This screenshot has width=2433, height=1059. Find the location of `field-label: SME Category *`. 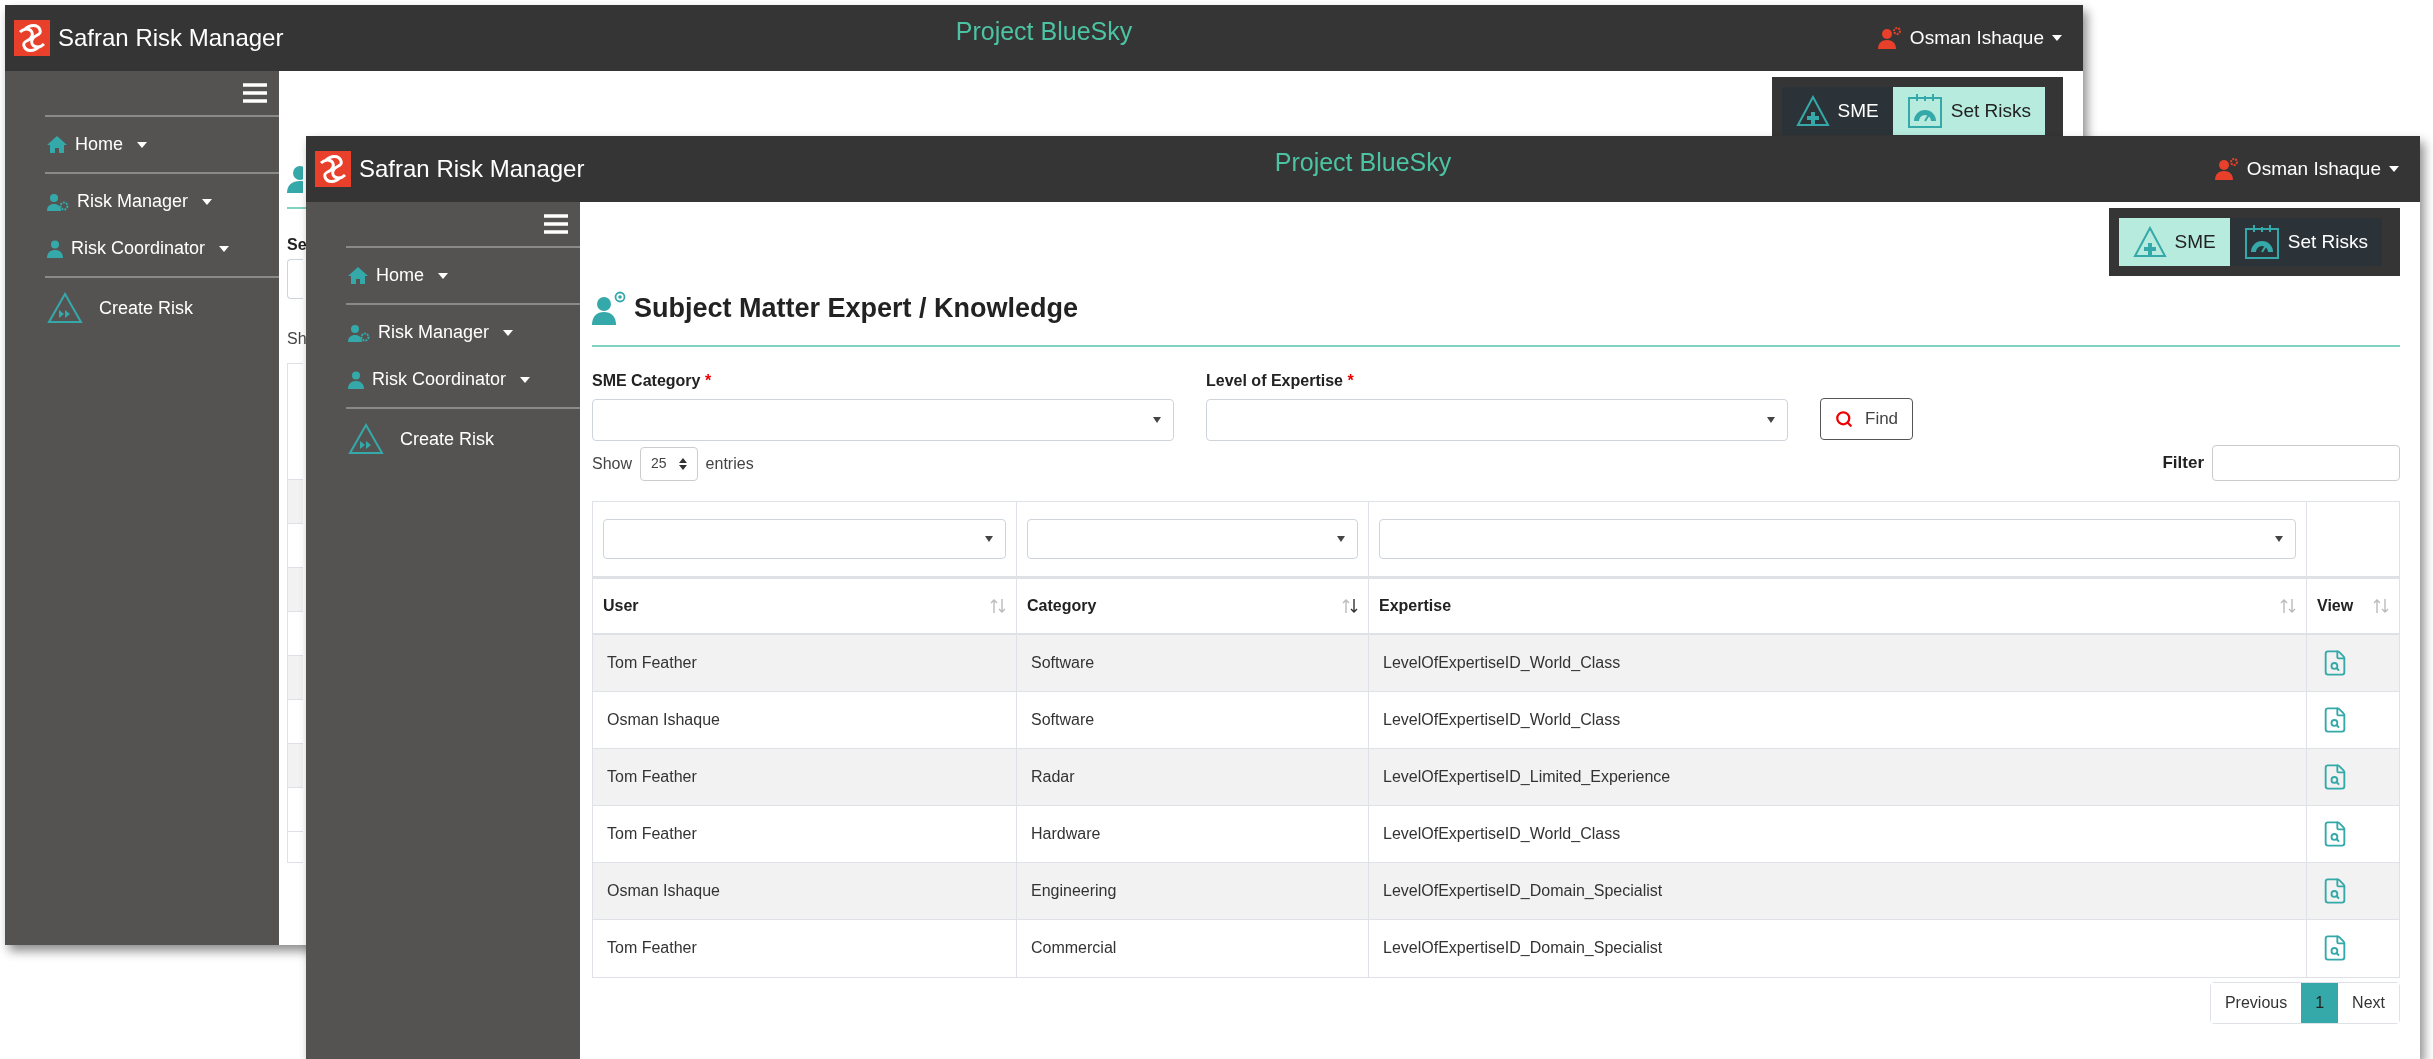

field-label: SME Category * is located at coordinates (652, 380).